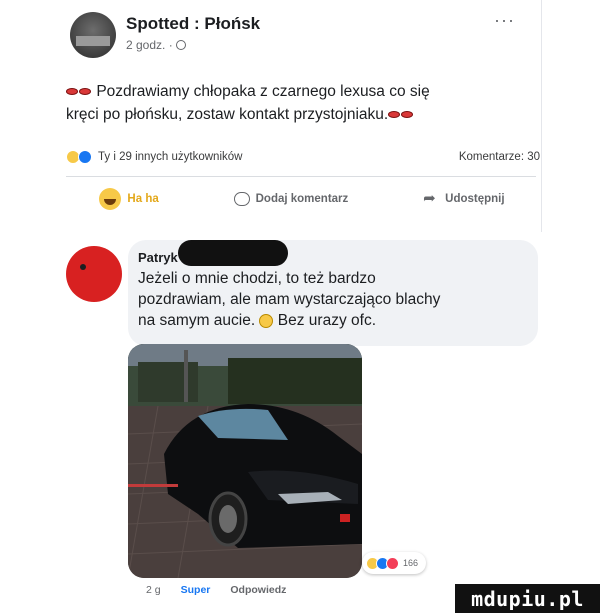  I want to click on comment-icon, so click(241, 199).